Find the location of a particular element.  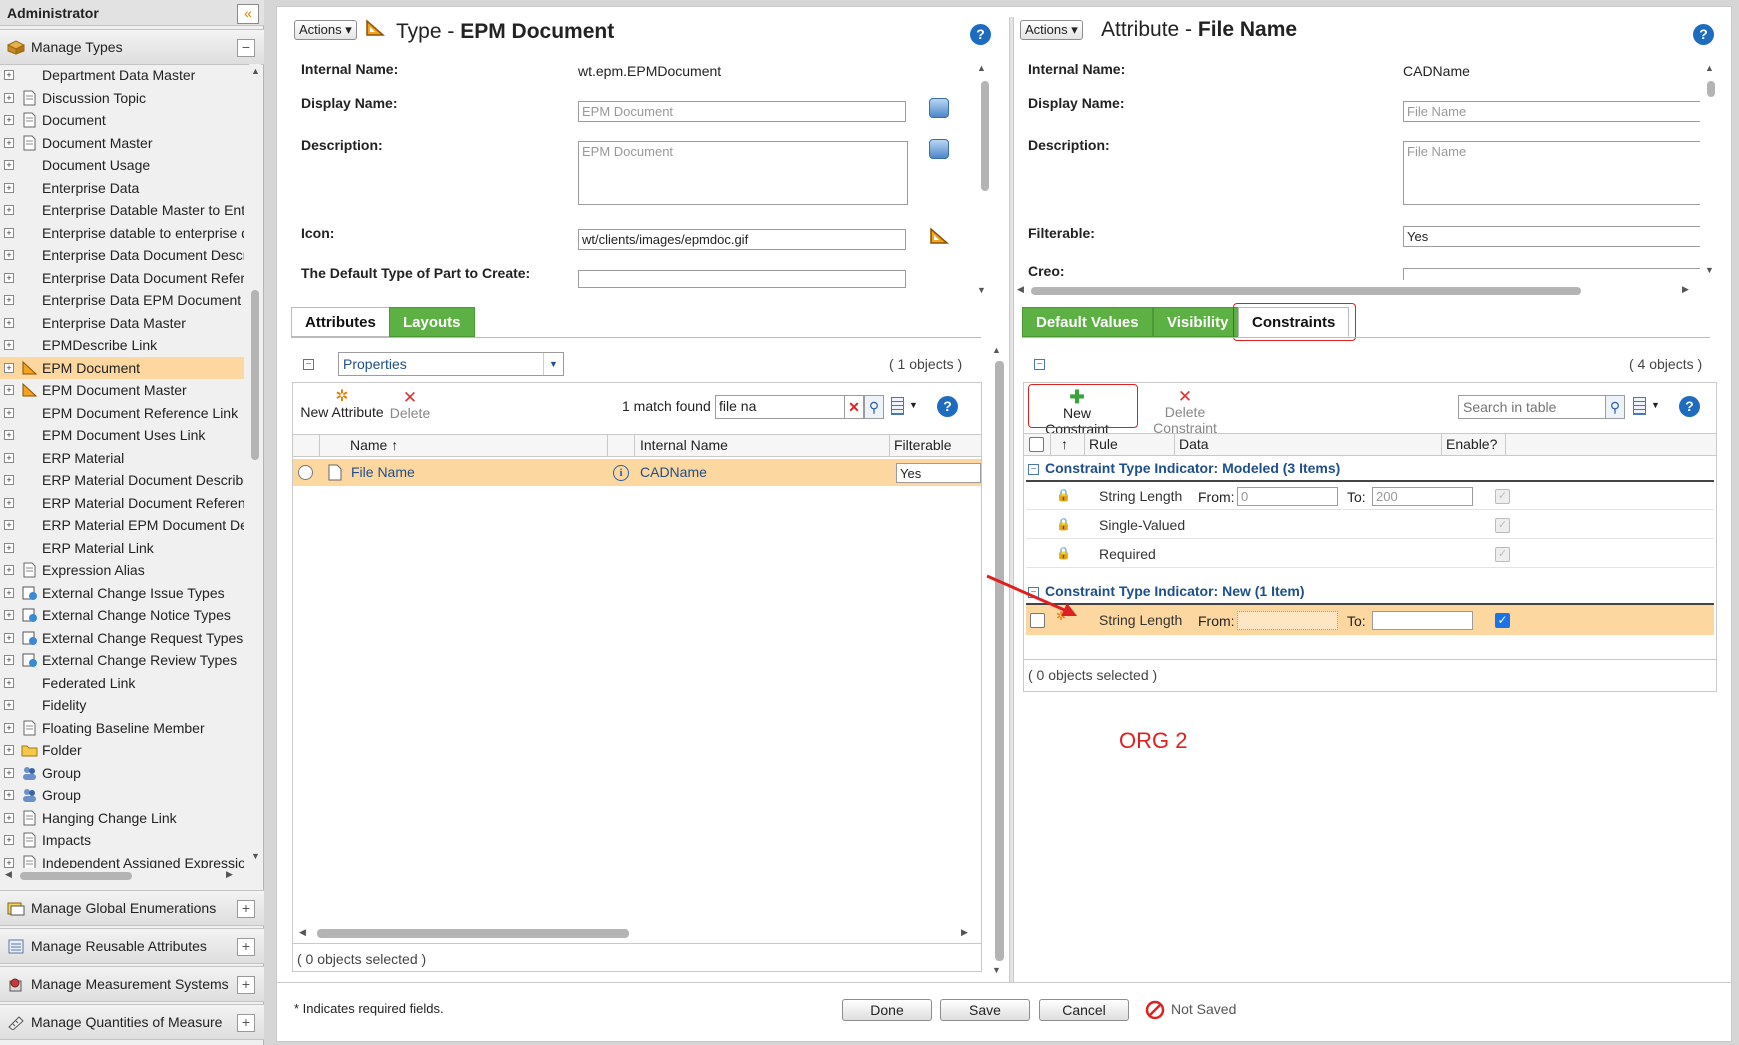

collapse-group-icon: − is located at coordinates (1033, 469).